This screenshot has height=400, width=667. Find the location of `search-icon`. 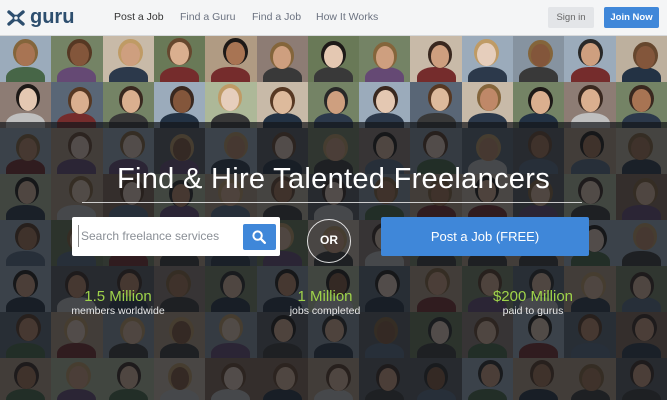

search-icon is located at coordinates (259, 237).